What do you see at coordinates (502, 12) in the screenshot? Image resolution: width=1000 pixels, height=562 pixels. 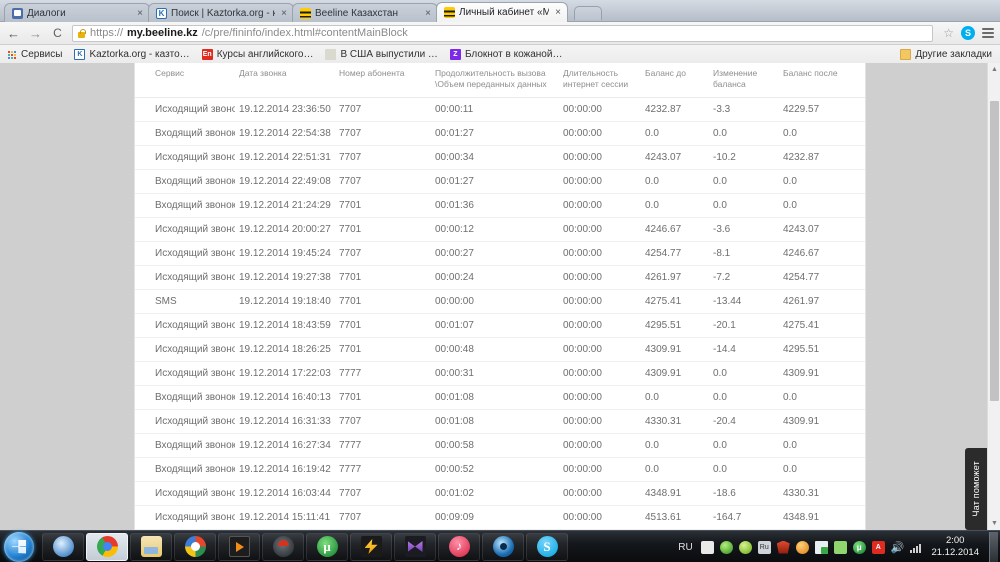 I see `browser-tab-3: Личный кабинет «Мой Б ×` at bounding box center [502, 12].